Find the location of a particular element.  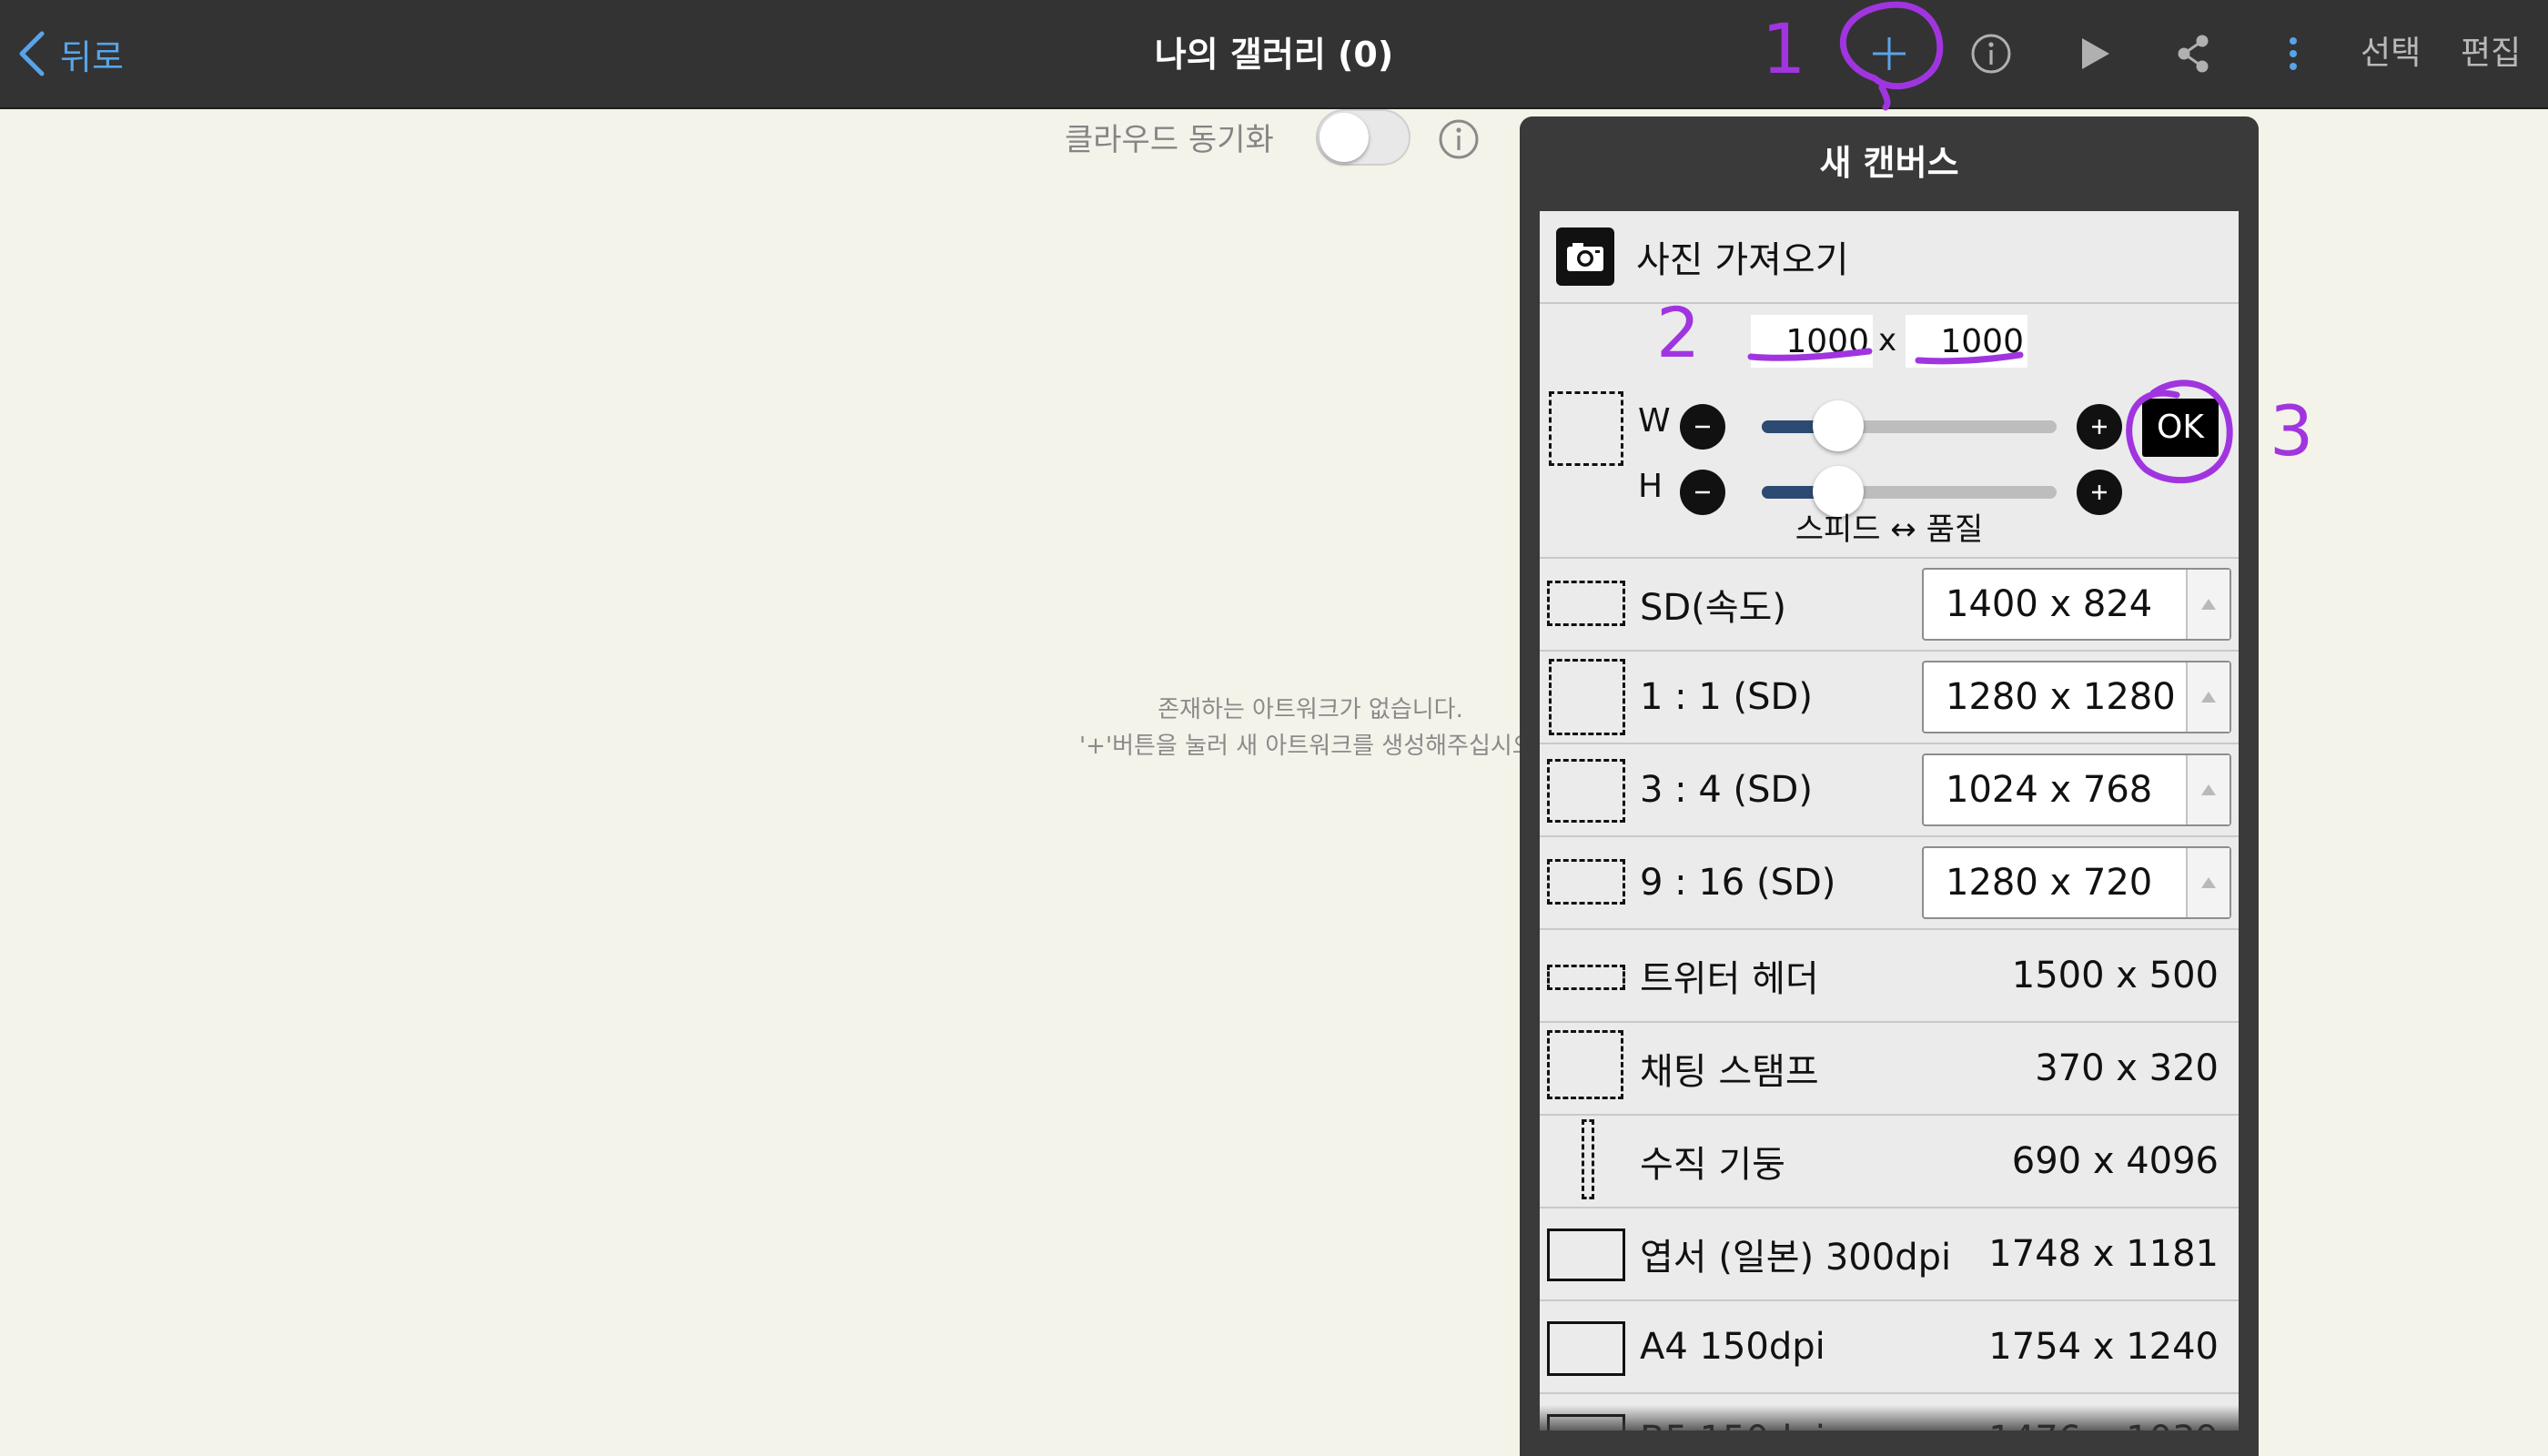

preset-name: 1 : 1 (SD) is located at coordinates (1727, 697).